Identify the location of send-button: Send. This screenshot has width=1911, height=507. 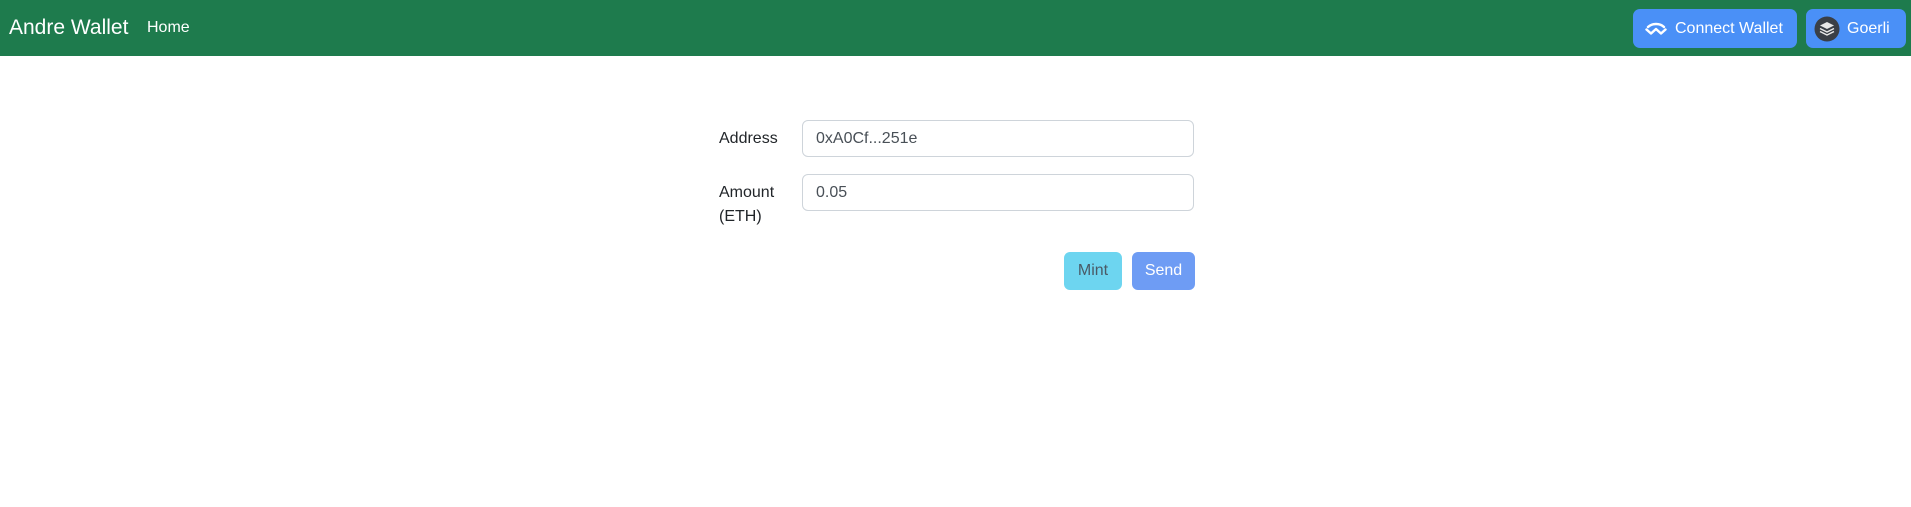
(1163, 271).